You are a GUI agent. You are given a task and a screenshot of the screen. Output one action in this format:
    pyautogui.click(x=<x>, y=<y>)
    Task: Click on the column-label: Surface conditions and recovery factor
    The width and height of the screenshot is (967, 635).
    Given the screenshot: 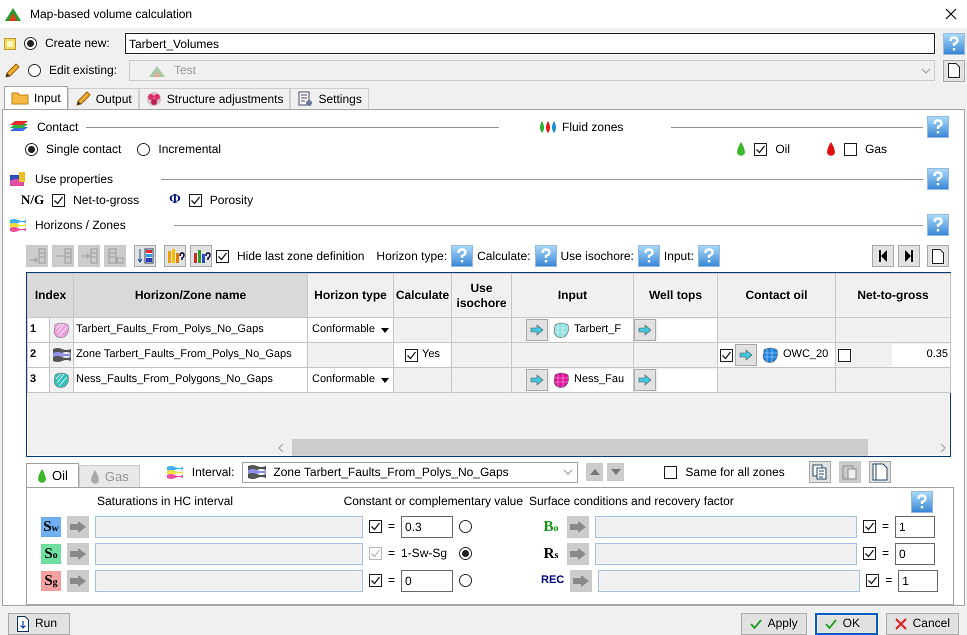 What is the action you would take?
    pyautogui.click(x=631, y=501)
    